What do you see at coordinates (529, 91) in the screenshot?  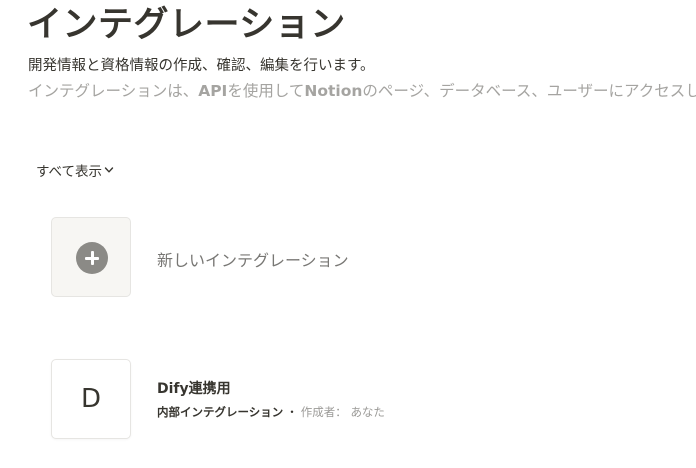 I see `subdescription-part: のページ、データベース、ユーザーにアクセスします。` at bounding box center [529, 91].